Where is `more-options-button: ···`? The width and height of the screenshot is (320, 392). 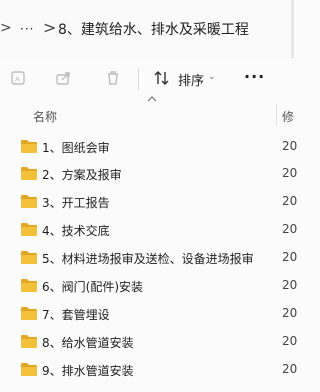
more-options-button: ··· is located at coordinates (254, 76).